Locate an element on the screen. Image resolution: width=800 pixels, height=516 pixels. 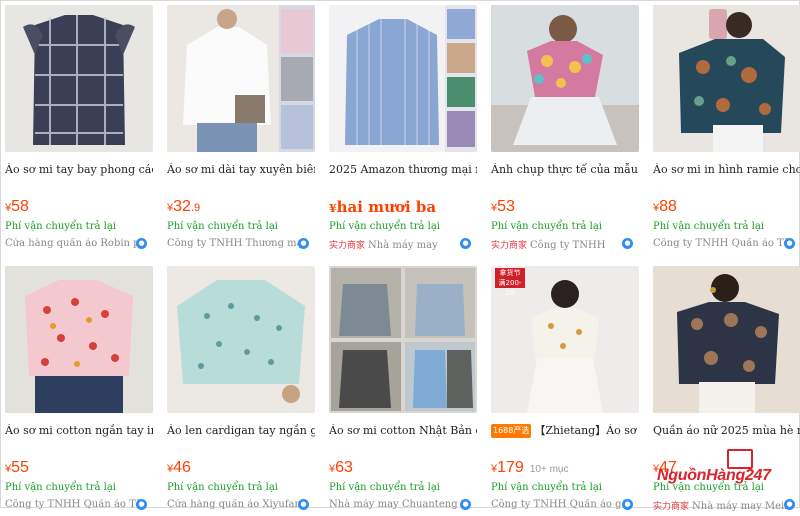
product-price: ¥88 is located at coordinates (665, 206).